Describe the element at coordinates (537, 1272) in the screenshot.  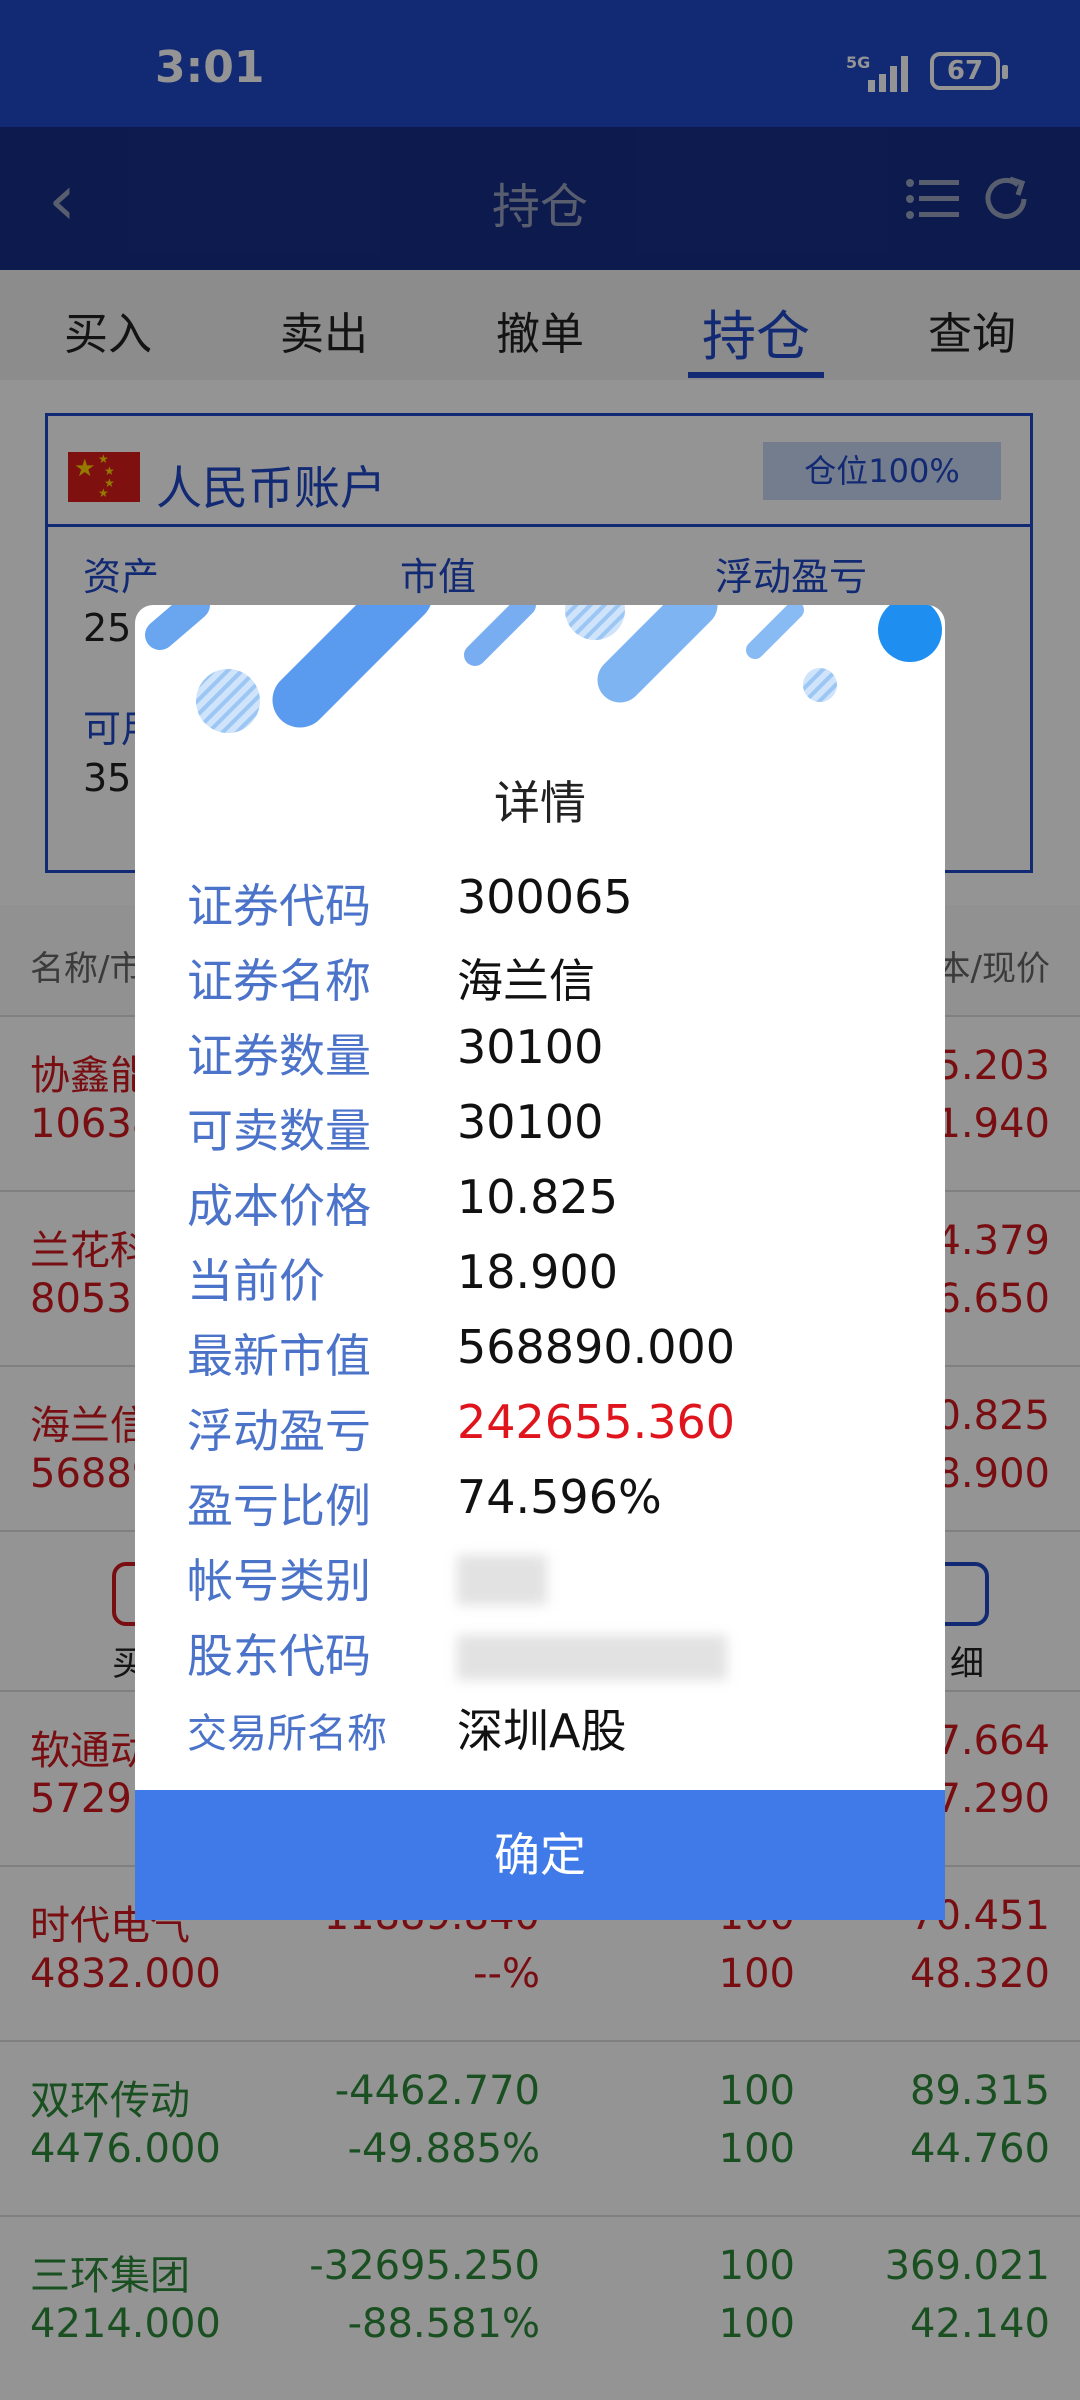
I see `detail-value: 18.900` at that location.